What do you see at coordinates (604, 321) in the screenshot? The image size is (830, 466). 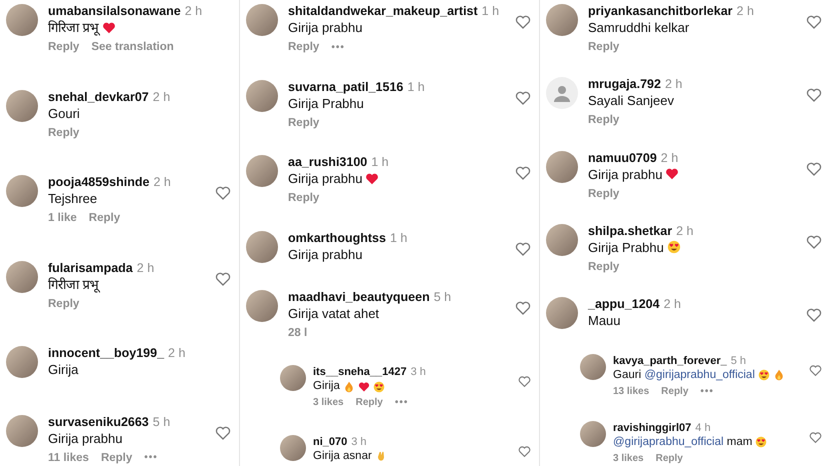 I see `comment-text: Mauu` at bounding box center [604, 321].